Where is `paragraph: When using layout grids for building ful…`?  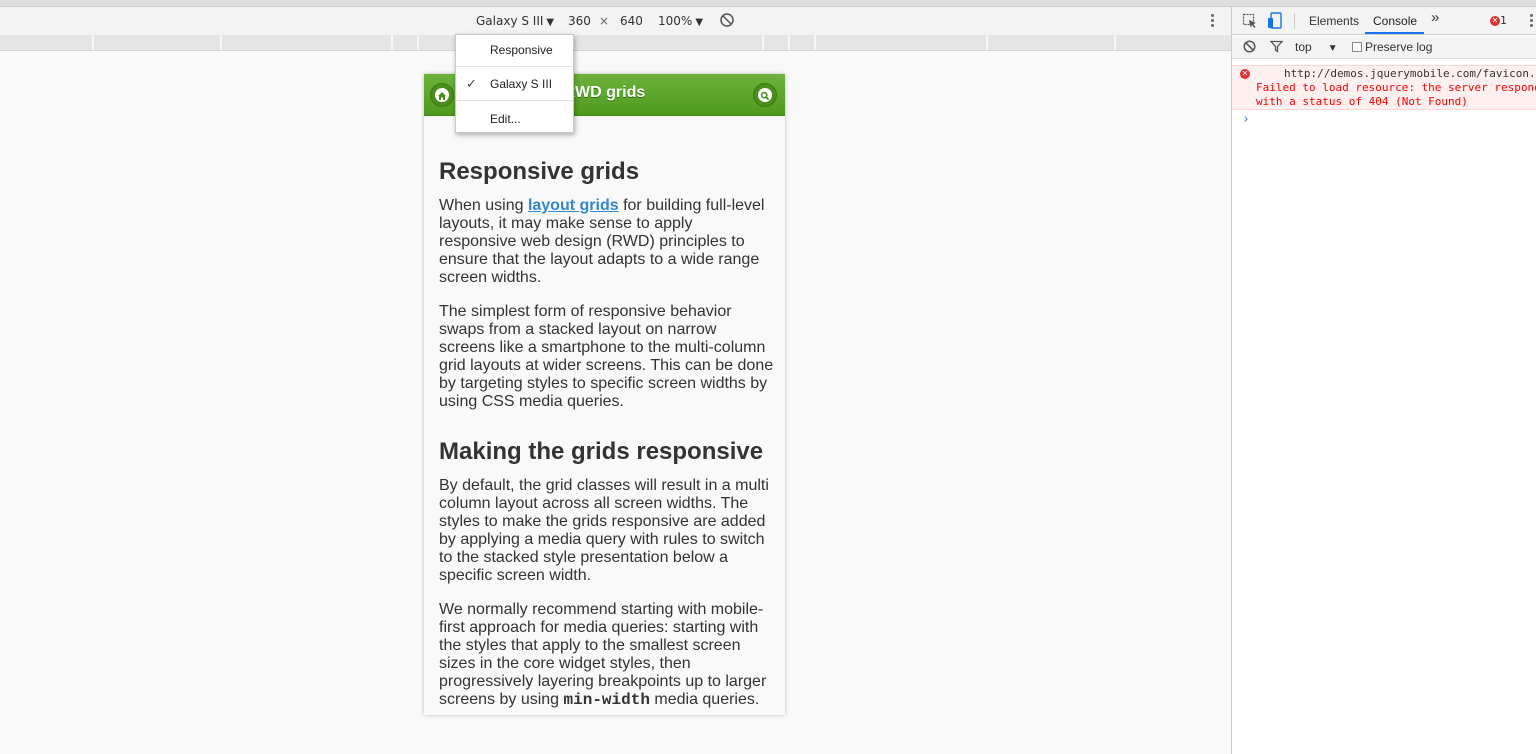
paragraph: When using layout grids for building ful… is located at coordinates (602, 241).